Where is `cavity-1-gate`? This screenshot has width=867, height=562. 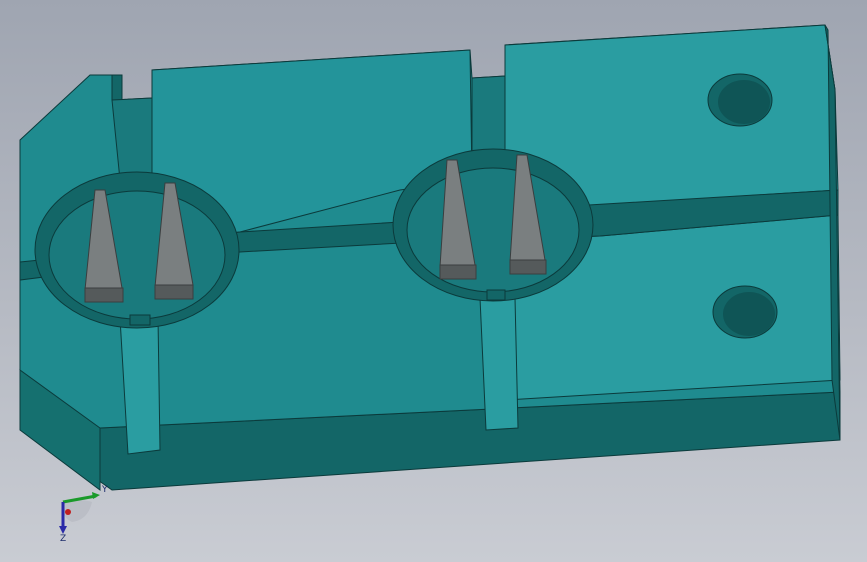 cavity-1-gate is located at coordinates (140, 320).